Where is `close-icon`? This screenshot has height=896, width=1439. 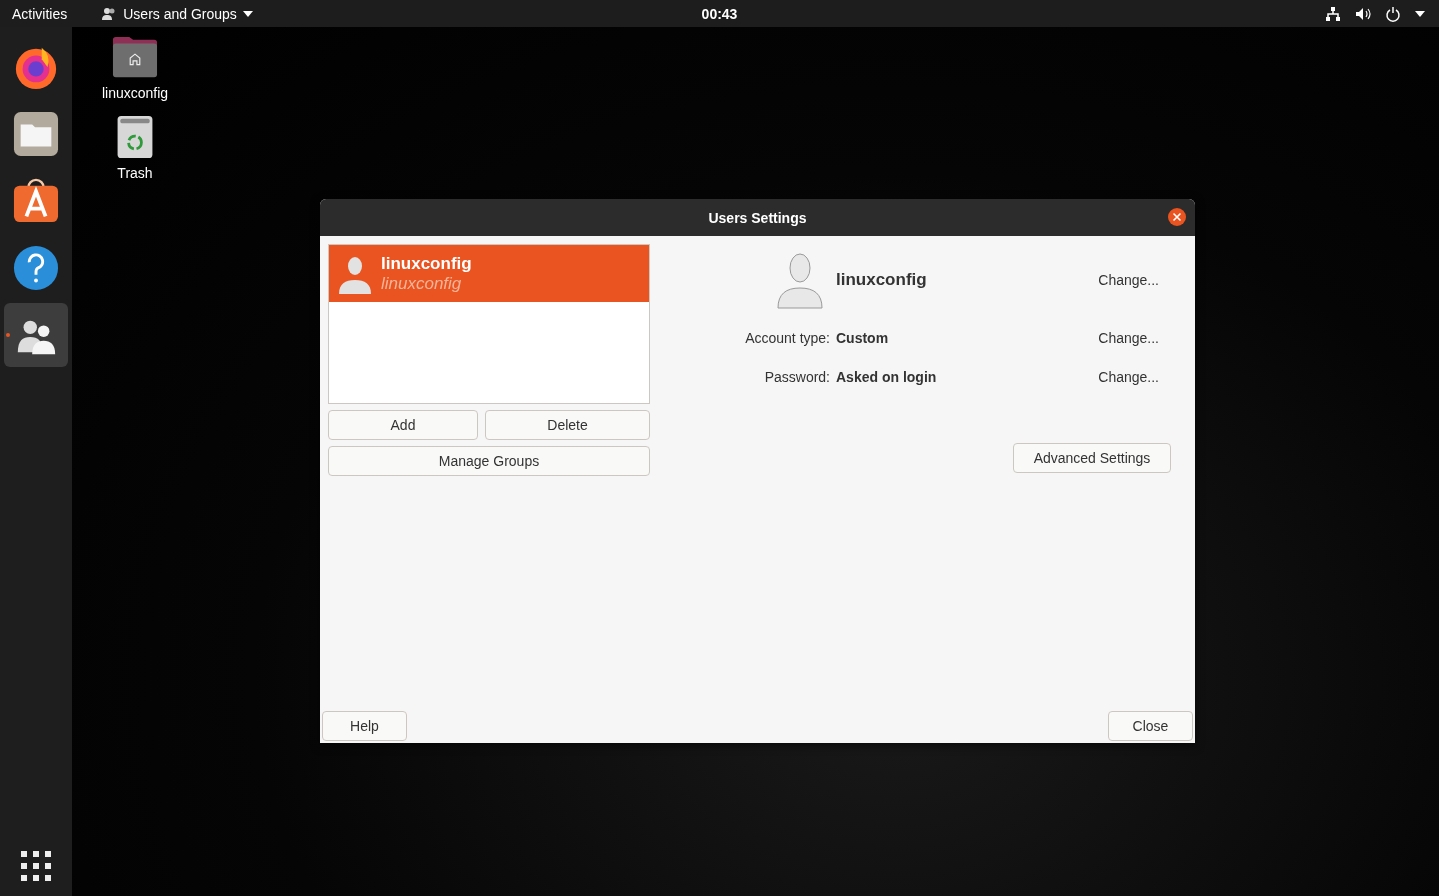 close-icon is located at coordinates (1177, 217).